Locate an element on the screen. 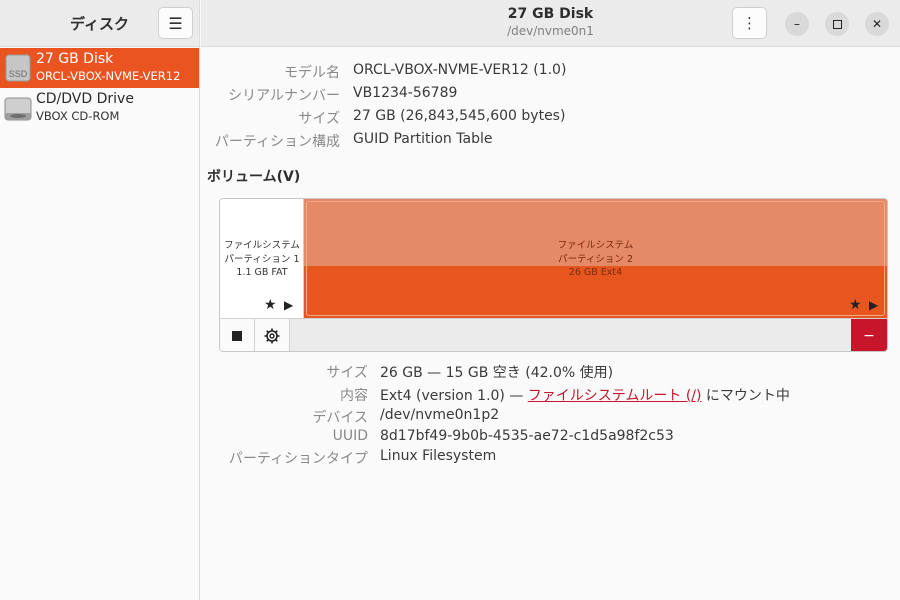 This screenshot has width=900, height=600. maximize-icon is located at coordinates (837, 24).